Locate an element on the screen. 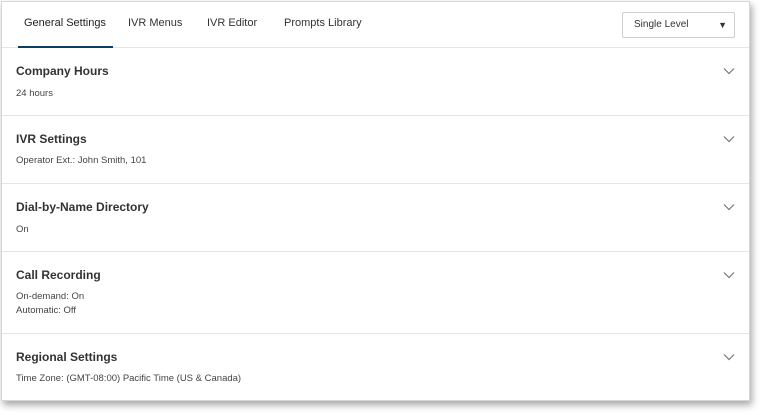  tab-general-settings: General Settings is located at coordinates (65, 25).